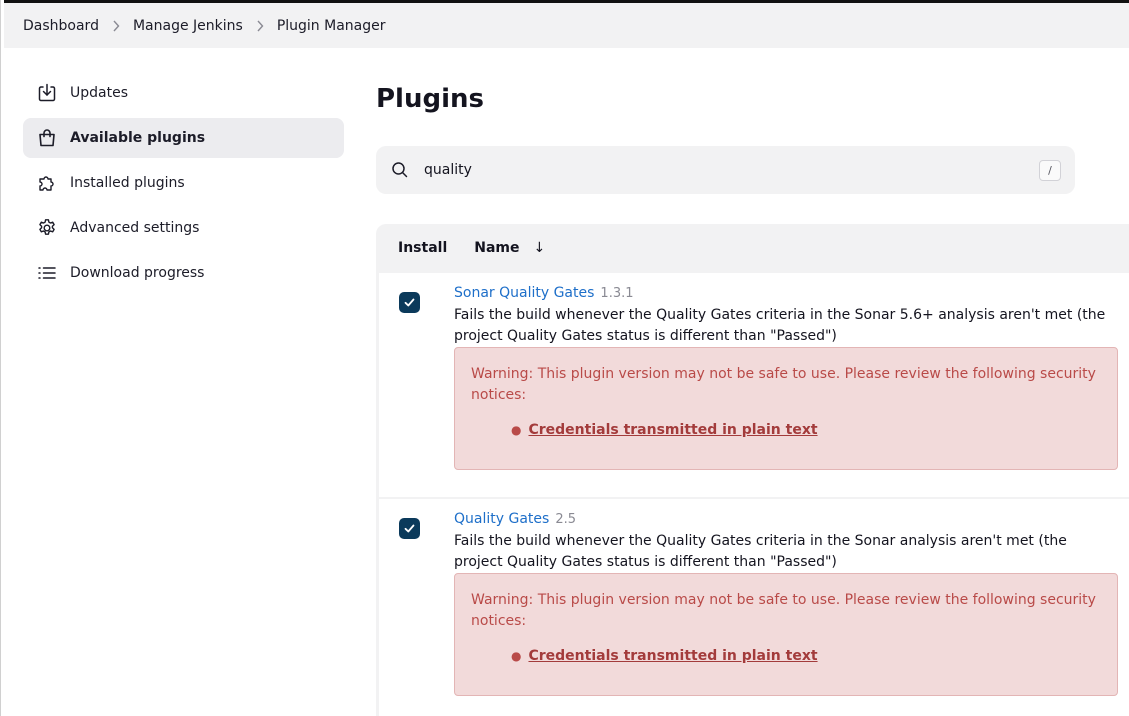 This screenshot has width=1129, height=716. I want to click on plugin-name-link: Quality Gates, so click(501, 519).